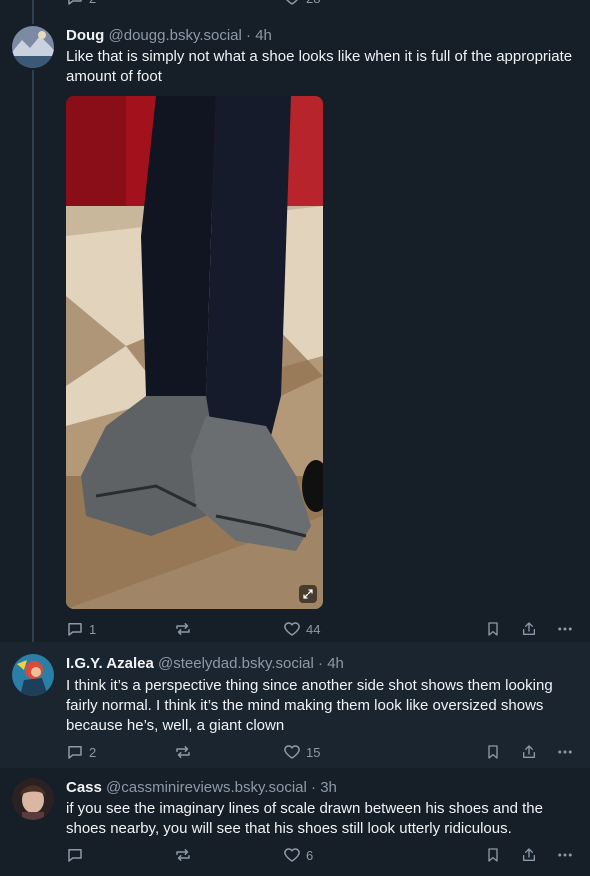 This screenshot has width=590, height=876. I want to click on author-name: Cass, so click(84, 787).